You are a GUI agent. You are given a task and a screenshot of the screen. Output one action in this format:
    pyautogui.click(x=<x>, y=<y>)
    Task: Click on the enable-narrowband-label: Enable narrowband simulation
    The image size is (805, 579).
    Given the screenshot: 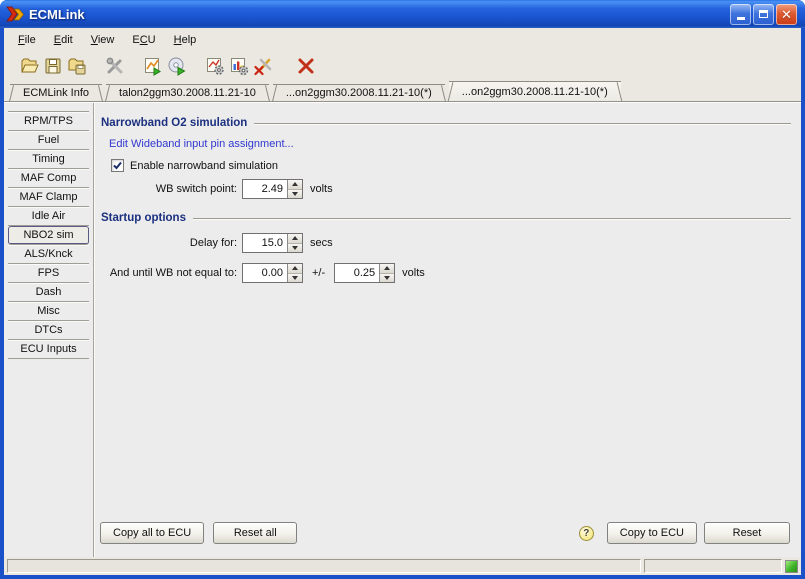 What is the action you would take?
    pyautogui.click(x=204, y=165)
    